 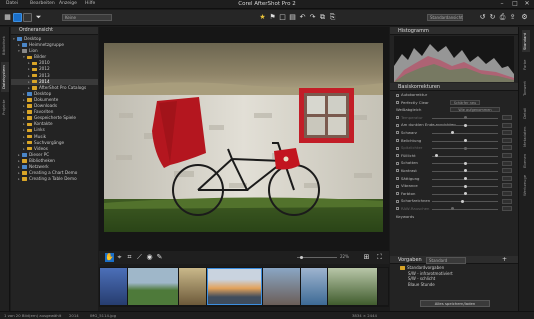 What do you see at coordinates (292, 17) in the screenshot?
I see `compare-icon: ▤` at bounding box center [292, 17].